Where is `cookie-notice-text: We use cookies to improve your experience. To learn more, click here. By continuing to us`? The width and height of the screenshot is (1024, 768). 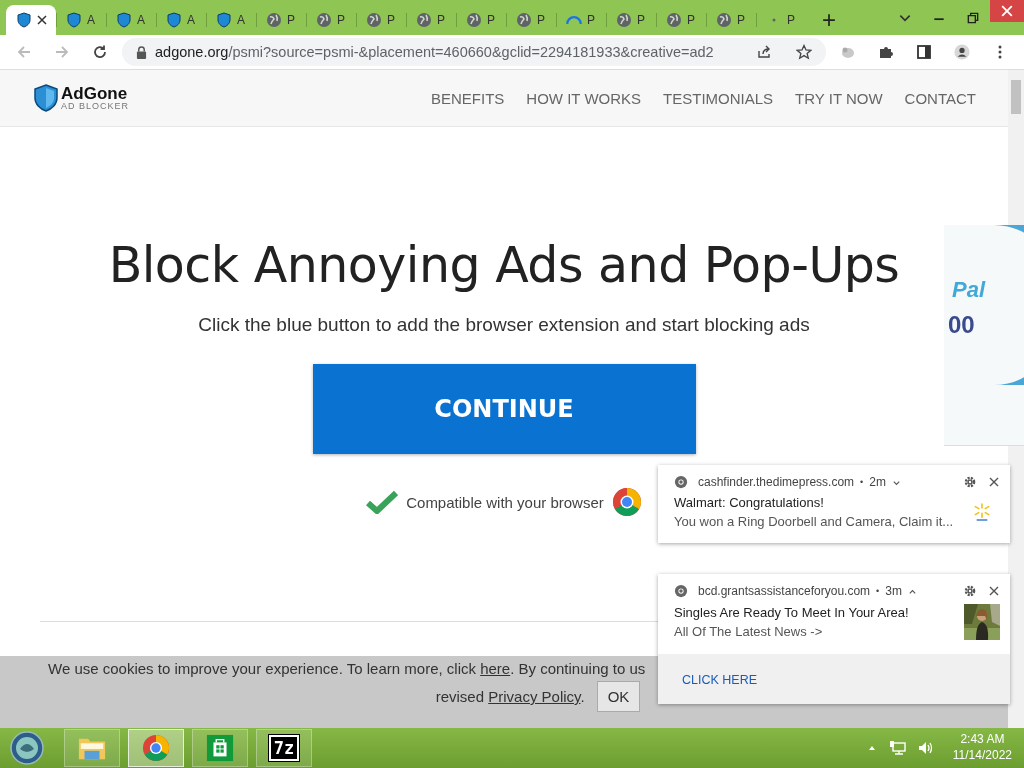
cookie-notice-text: We use cookies to improve your experience. To learn more, click here. By continuing to us is located at coordinates (347, 668).